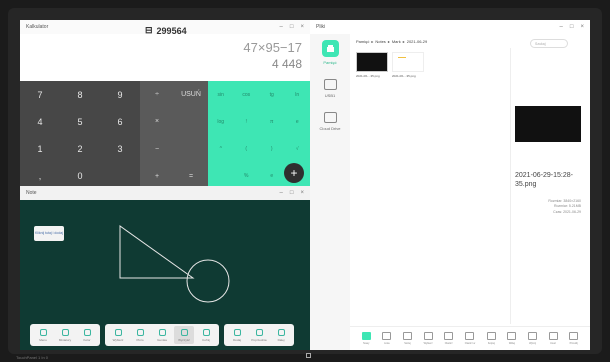 The width and height of the screenshot is (610, 362). I want to click on file-thumbnail, so click(372, 62).